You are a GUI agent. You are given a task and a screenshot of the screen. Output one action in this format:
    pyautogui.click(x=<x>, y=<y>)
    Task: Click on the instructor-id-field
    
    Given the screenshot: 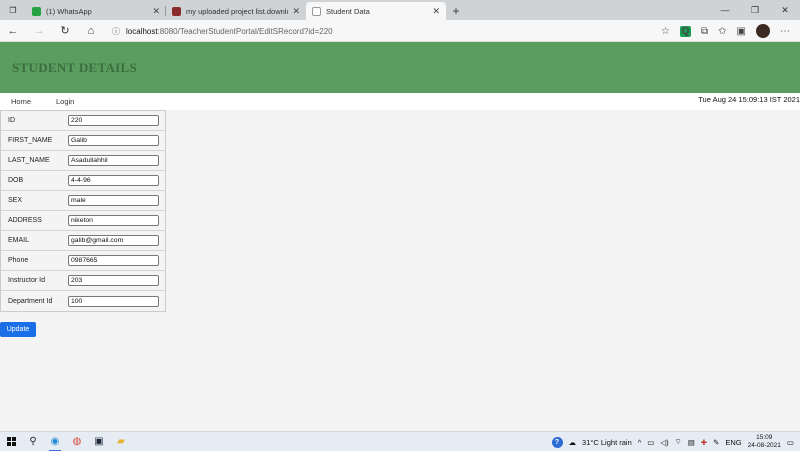 What is the action you would take?
    pyautogui.click(x=113, y=280)
    